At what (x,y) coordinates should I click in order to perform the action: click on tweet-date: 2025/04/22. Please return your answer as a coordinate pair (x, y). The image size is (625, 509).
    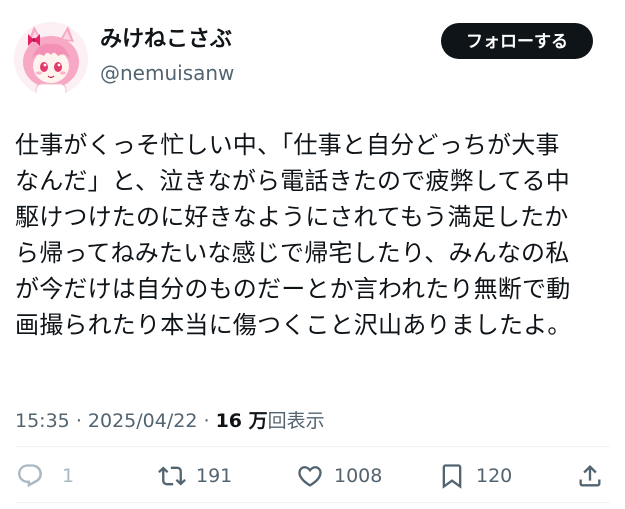
    Looking at the image, I should click on (143, 421).